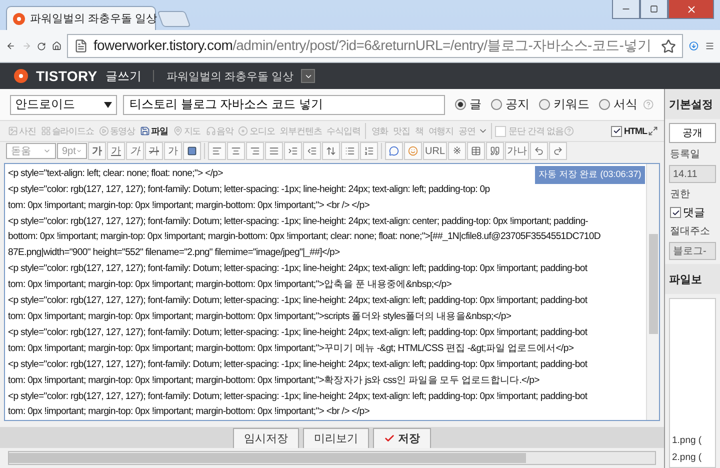  Describe the element at coordinates (123, 76) in the screenshot. I see `section-title: 글쓰기` at that location.